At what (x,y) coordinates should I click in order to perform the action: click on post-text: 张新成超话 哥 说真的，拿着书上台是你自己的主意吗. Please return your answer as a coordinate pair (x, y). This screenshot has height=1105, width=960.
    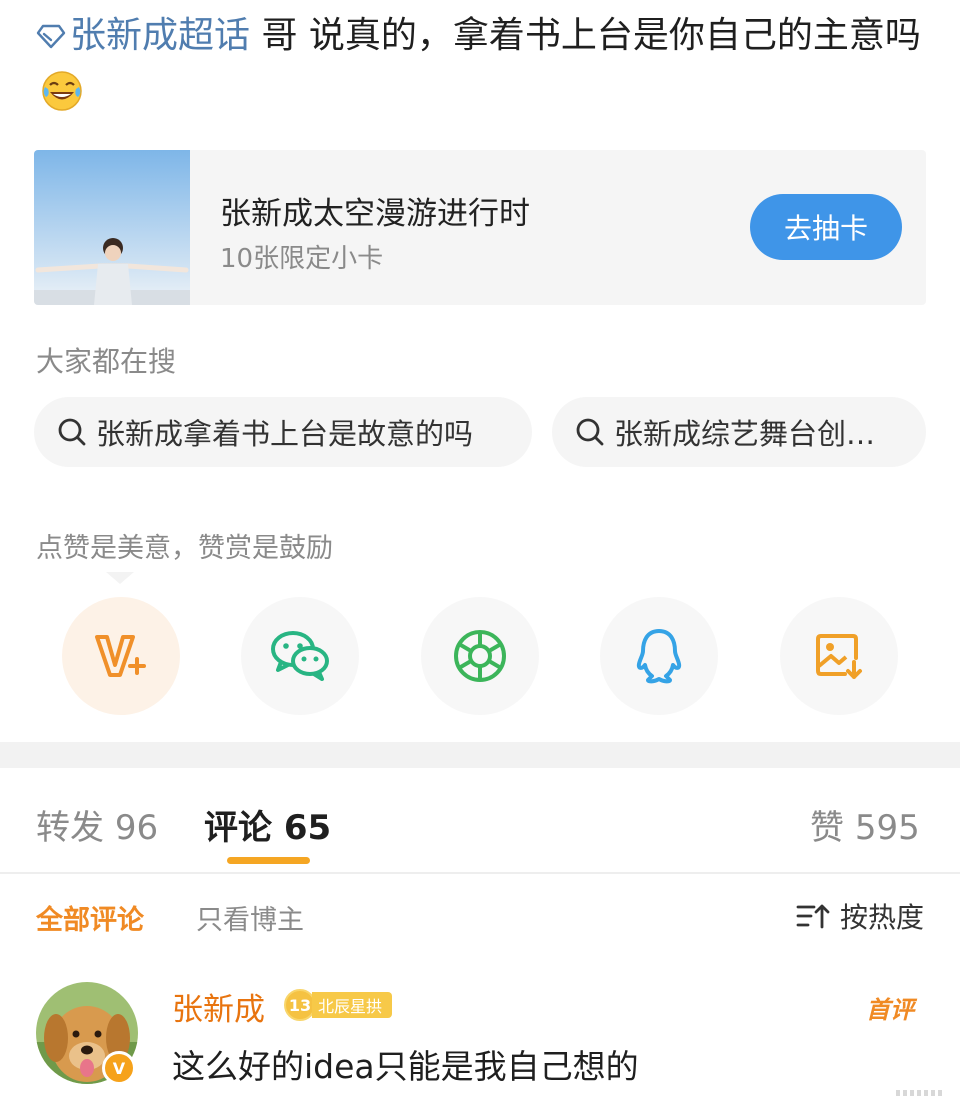
    Looking at the image, I should click on (481, 65).